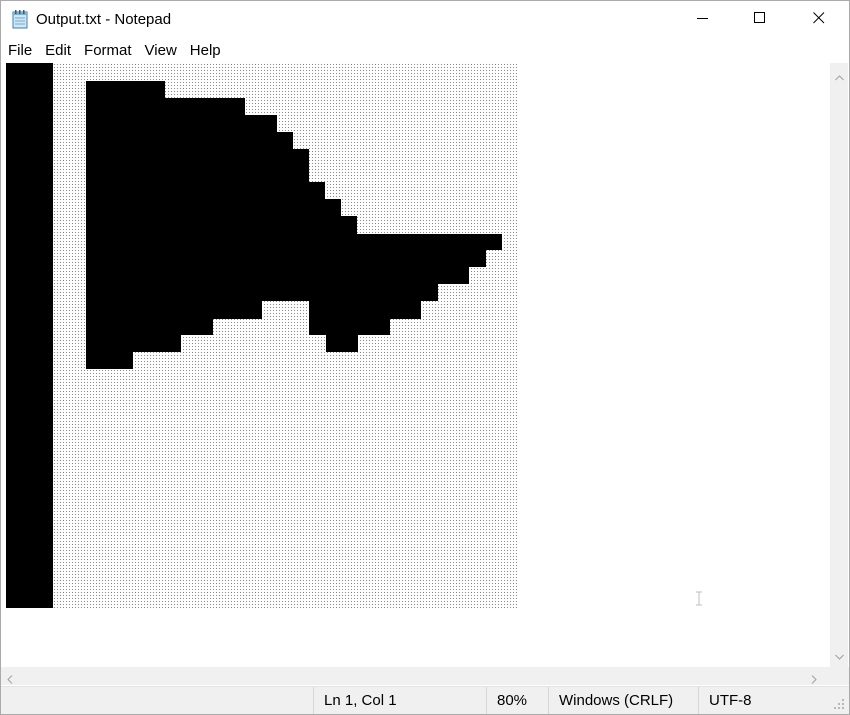 The height and width of the screenshot is (715, 850). Describe the element at coordinates (415, 676) in the screenshot. I see `horizontal-scrollbar` at that location.